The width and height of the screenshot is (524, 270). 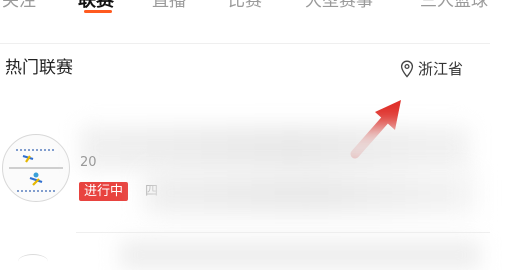 What do you see at coordinates (19, 8) in the screenshot?
I see `tab-follow: 关注` at bounding box center [19, 8].